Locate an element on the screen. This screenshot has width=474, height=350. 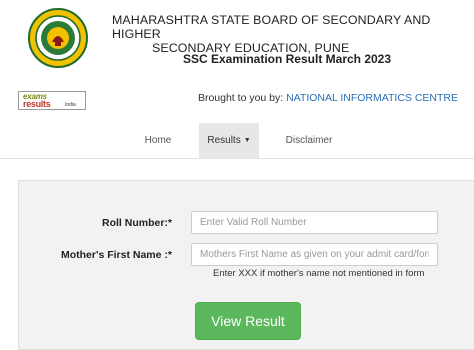
nav-home: Home is located at coordinates (158, 140).